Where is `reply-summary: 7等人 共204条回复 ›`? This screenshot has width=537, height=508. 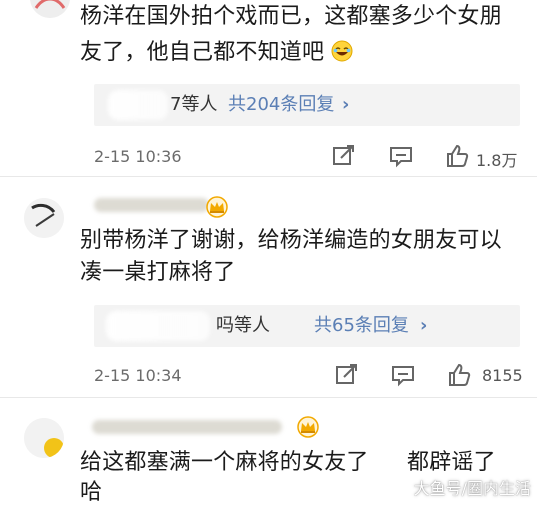 reply-summary: 7等人 共204条回复 › is located at coordinates (307, 105).